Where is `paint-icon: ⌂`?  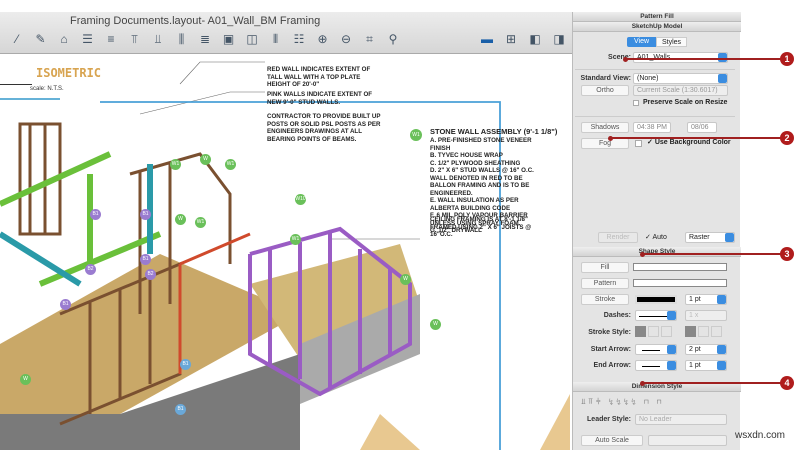
paint-icon: ⌂ is located at coordinates (64, 39).